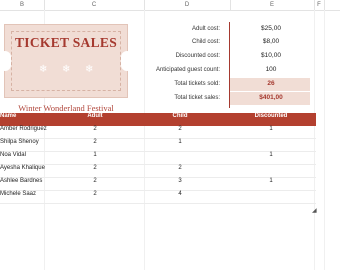 The image size is (340, 270). What do you see at coordinates (324, 5) in the screenshot?
I see `column-separator` at bounding box center [324, 5].